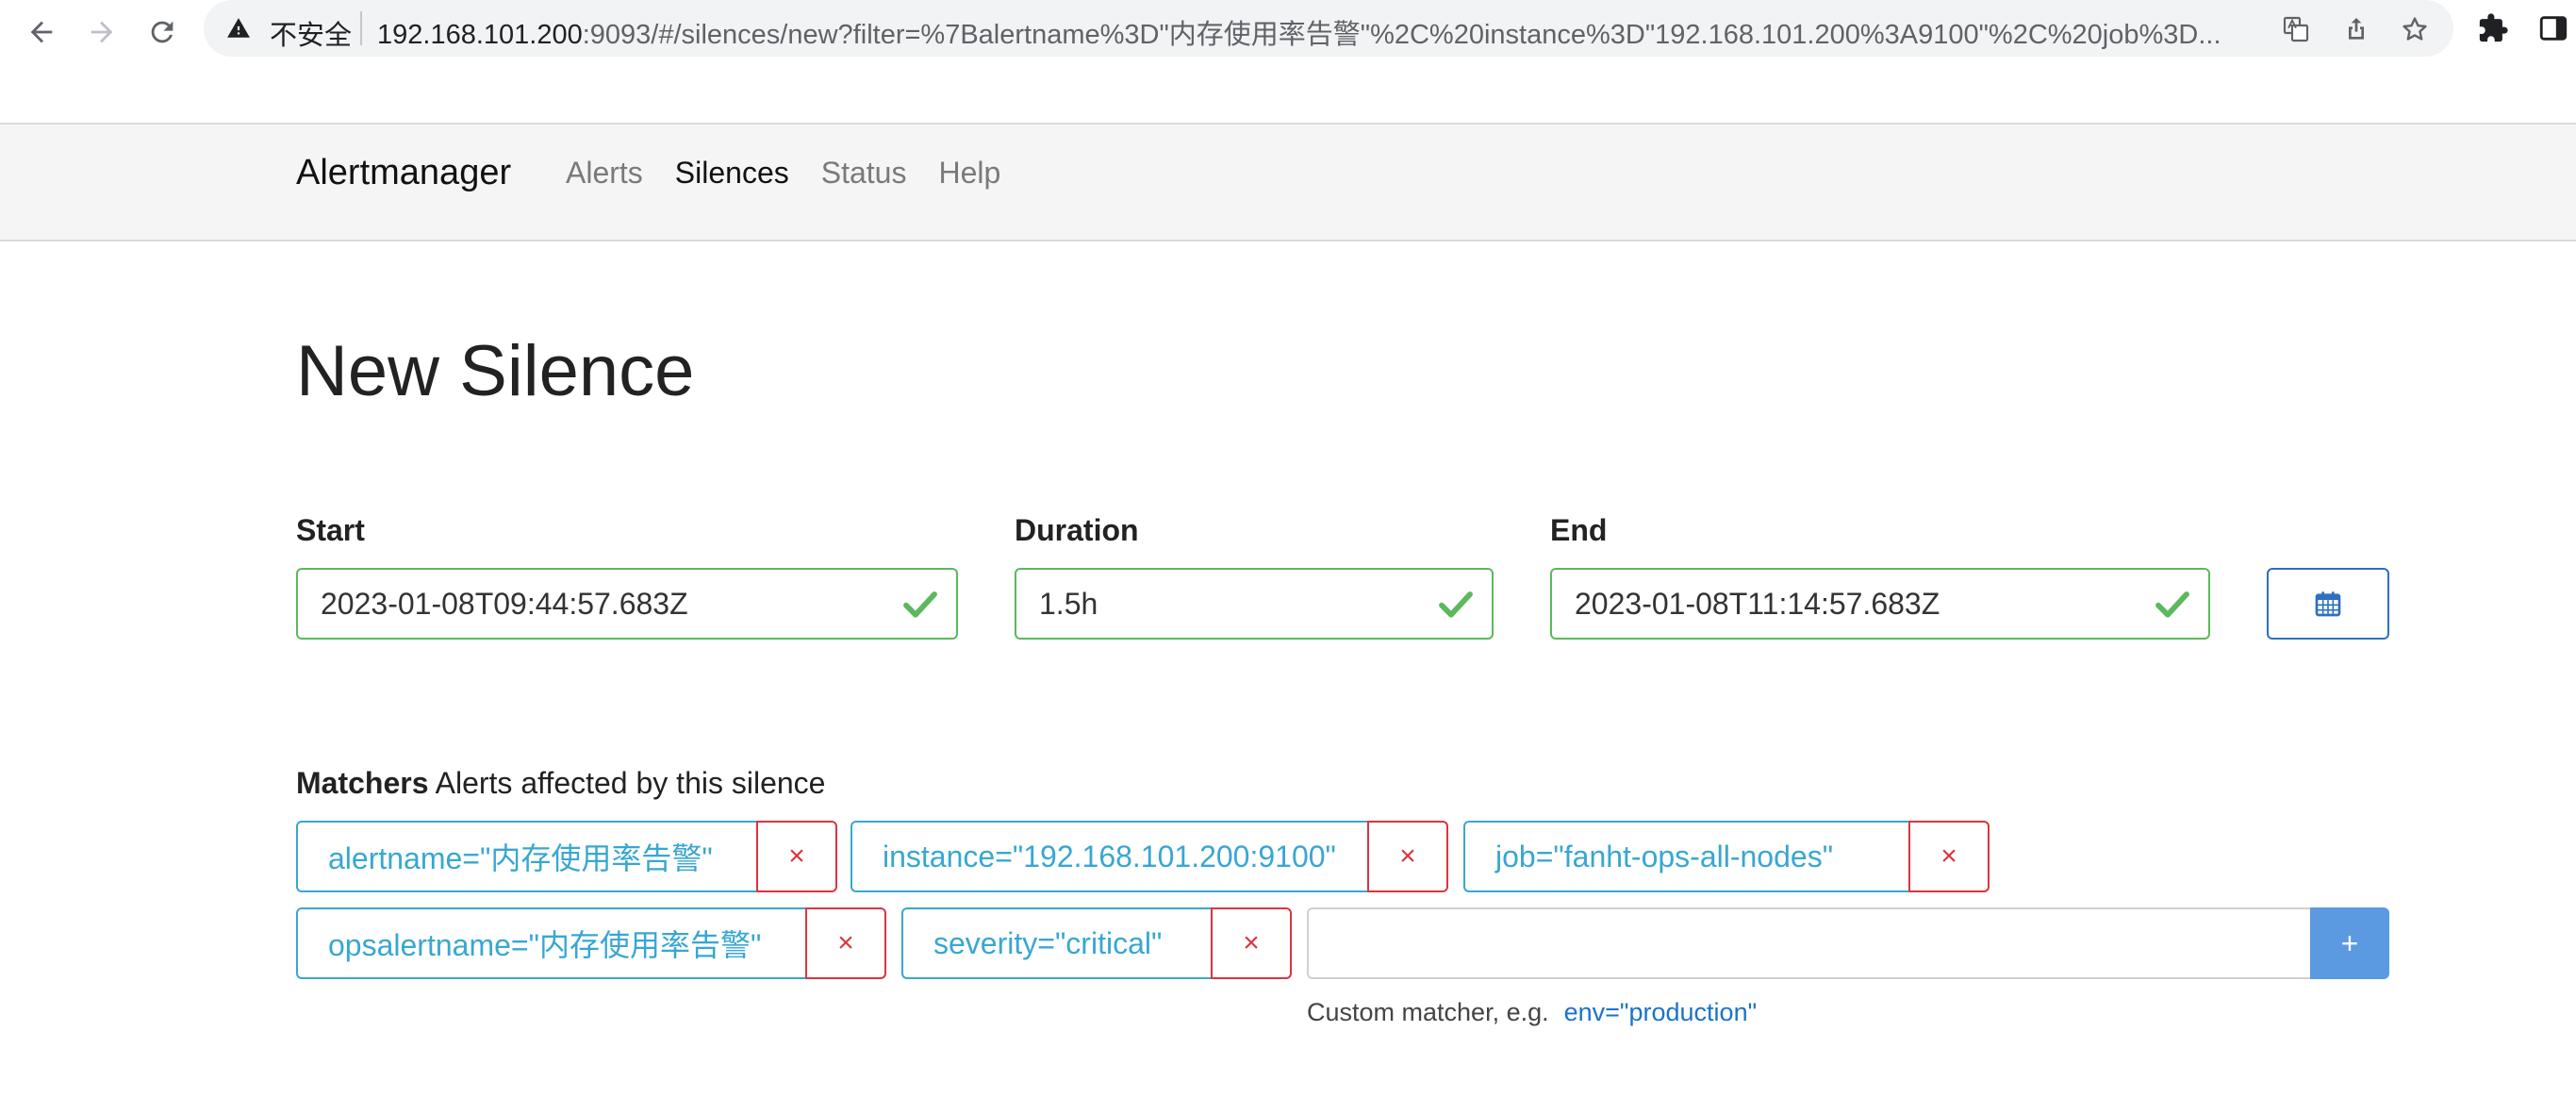  I want to click on translate-icon, so click(2296, 29).